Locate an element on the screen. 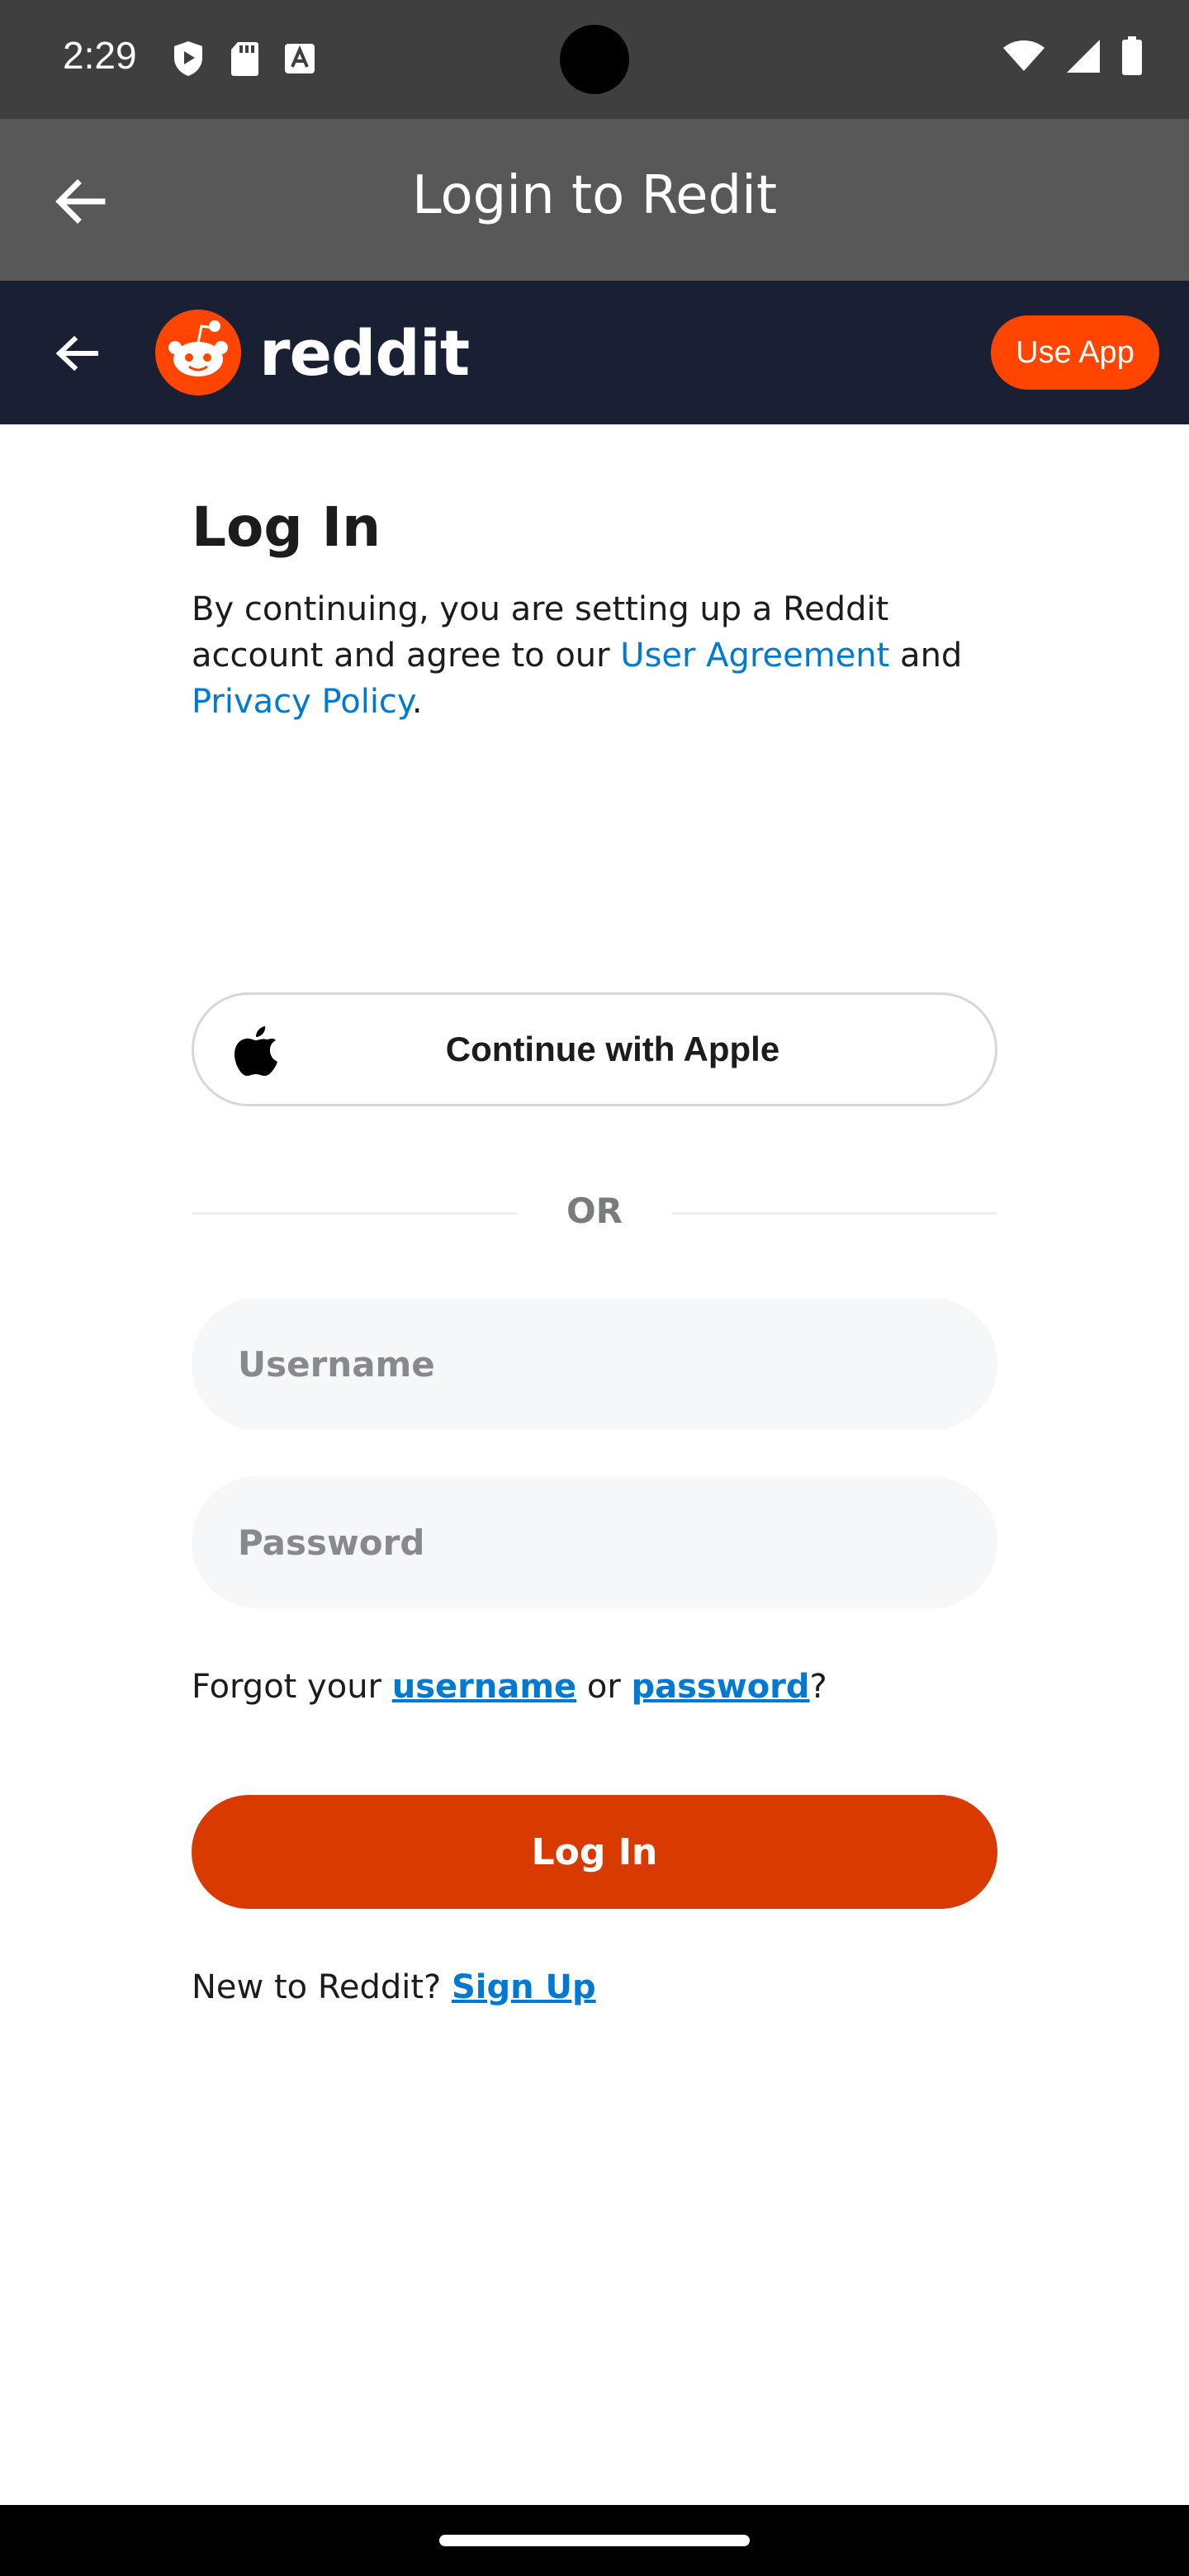 This screenshot has height=2576, width=1189. apple-button-label: Continue with Apple is located at coordinates (612, 1049).